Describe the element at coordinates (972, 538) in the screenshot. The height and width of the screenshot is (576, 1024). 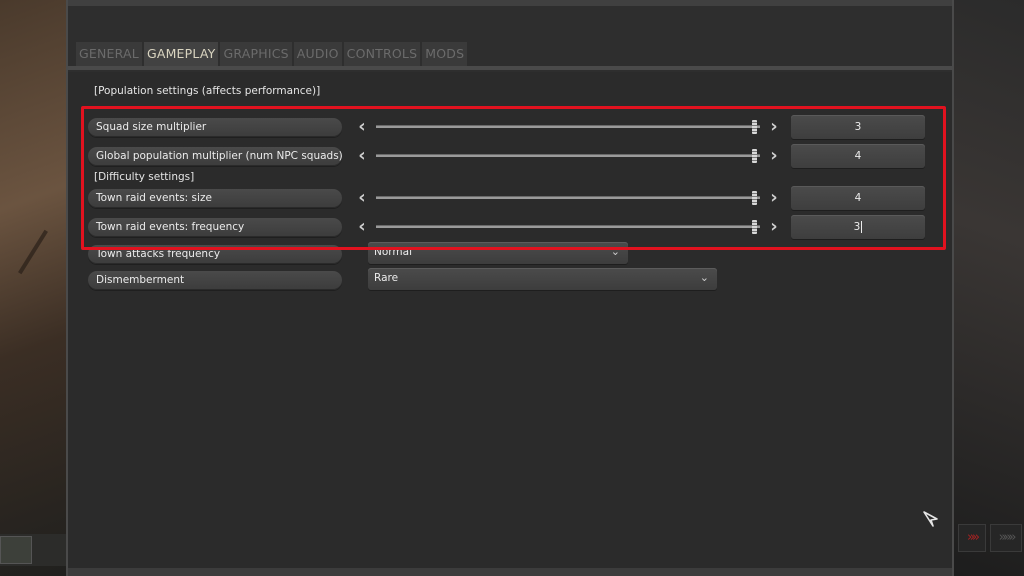
I see `fast-forward-icon: »»` at that location.